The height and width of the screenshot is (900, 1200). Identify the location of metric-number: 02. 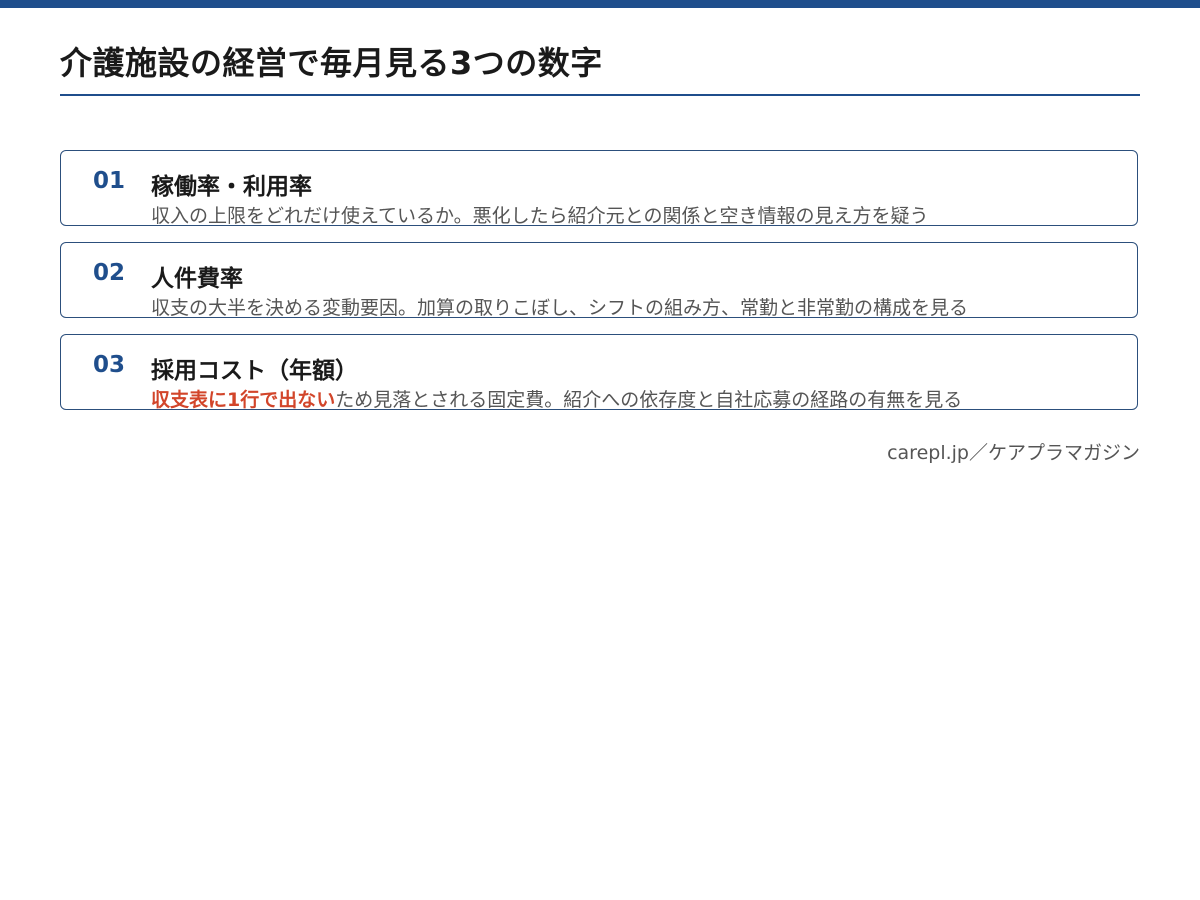
(109, 273).